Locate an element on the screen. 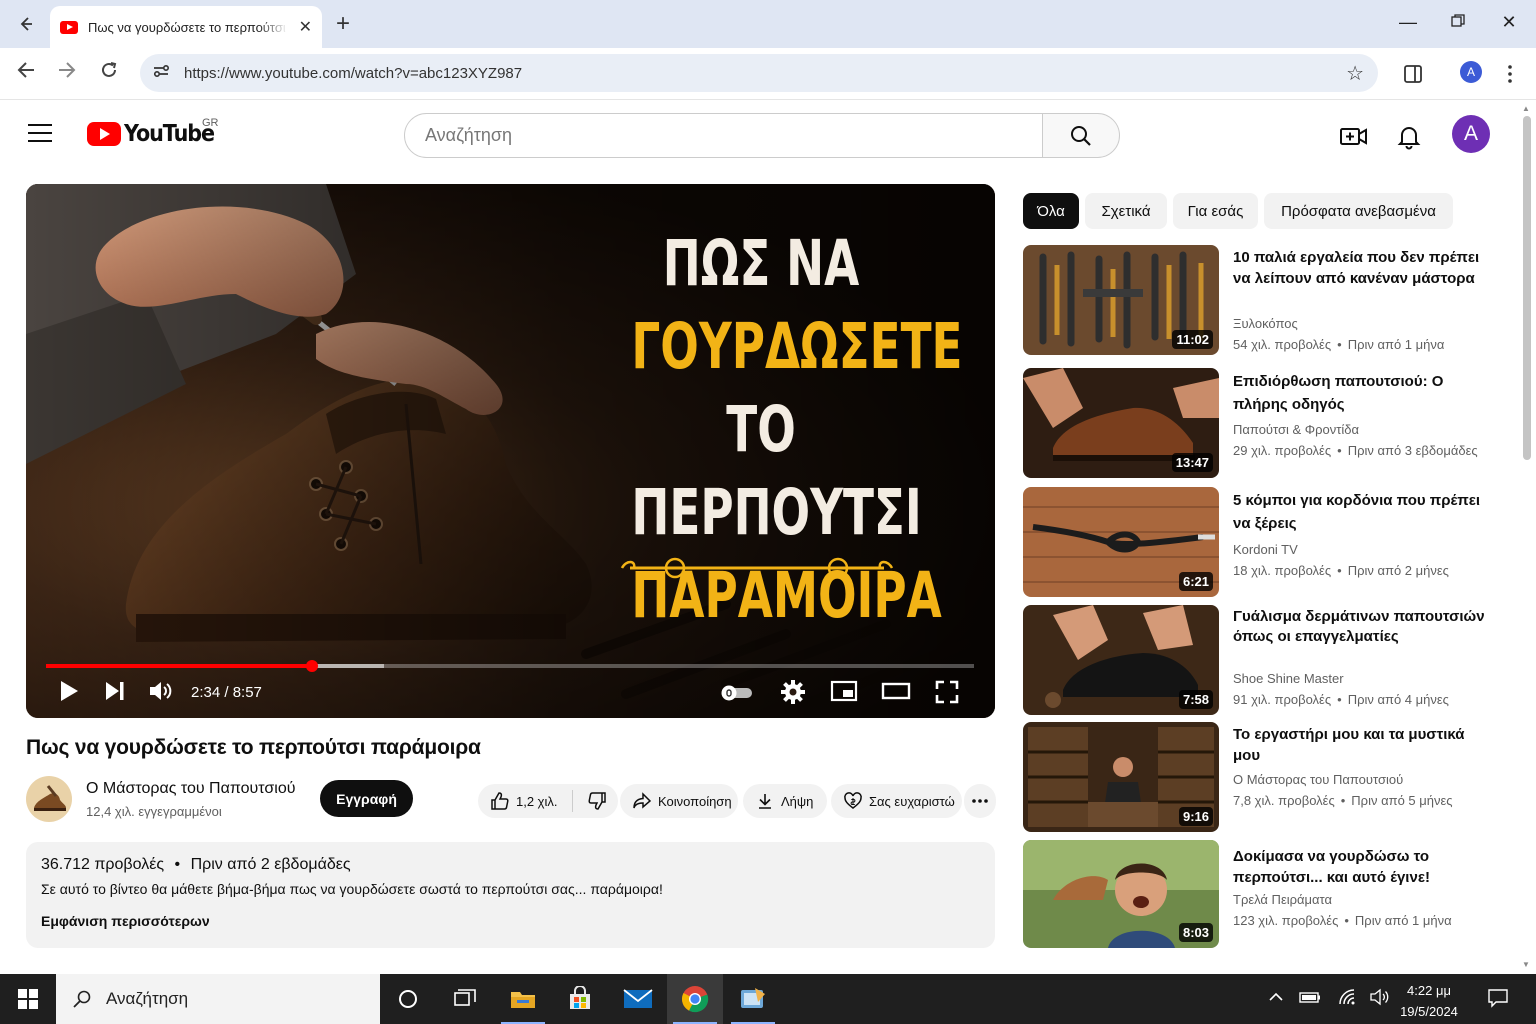 The image size is (1536, 1024). progress-bar-played is located at coordinates (179, 666).